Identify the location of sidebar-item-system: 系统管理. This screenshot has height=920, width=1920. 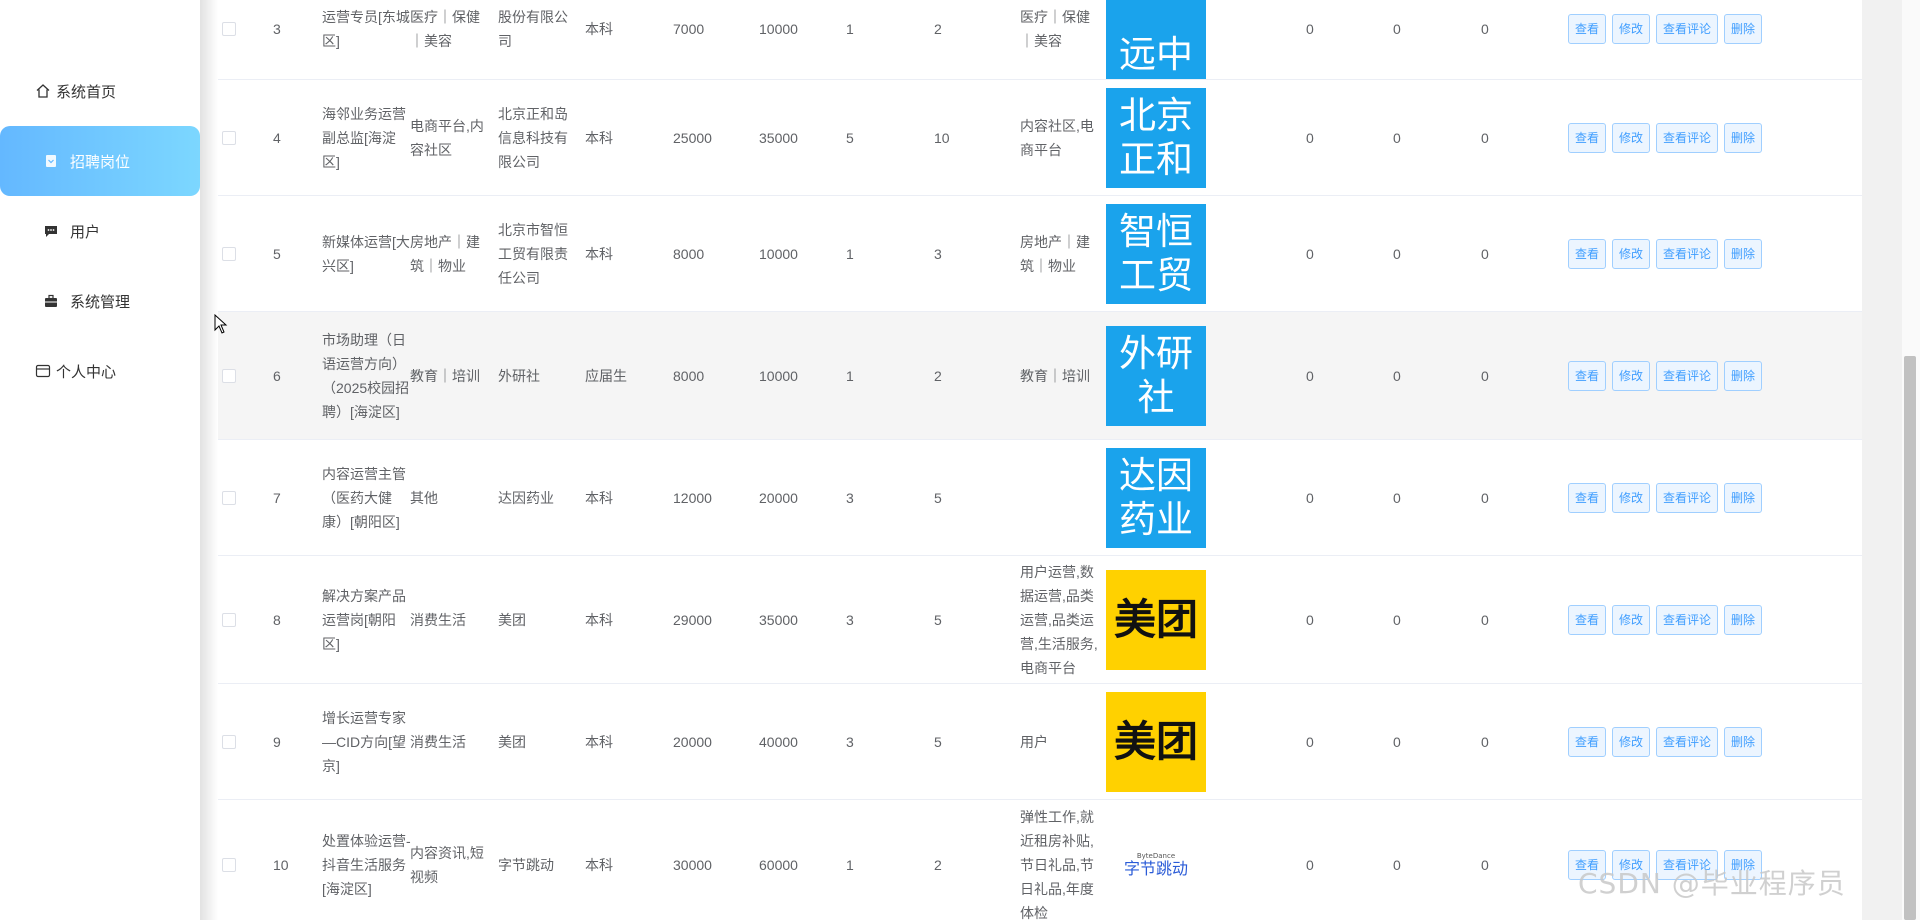
(100, 301).